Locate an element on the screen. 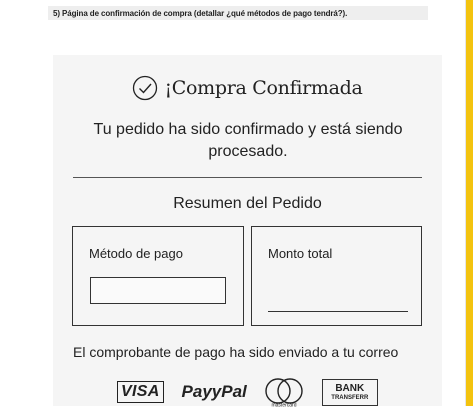 The height and width of the screenshot is (408, 473). check-circle-icon is located at coordinates (145, 88).